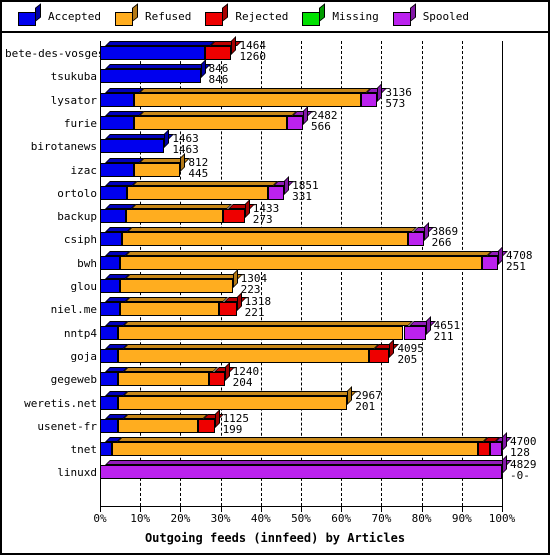  I want to click on bar-value-labels: 2967 201, so click(368, 401).